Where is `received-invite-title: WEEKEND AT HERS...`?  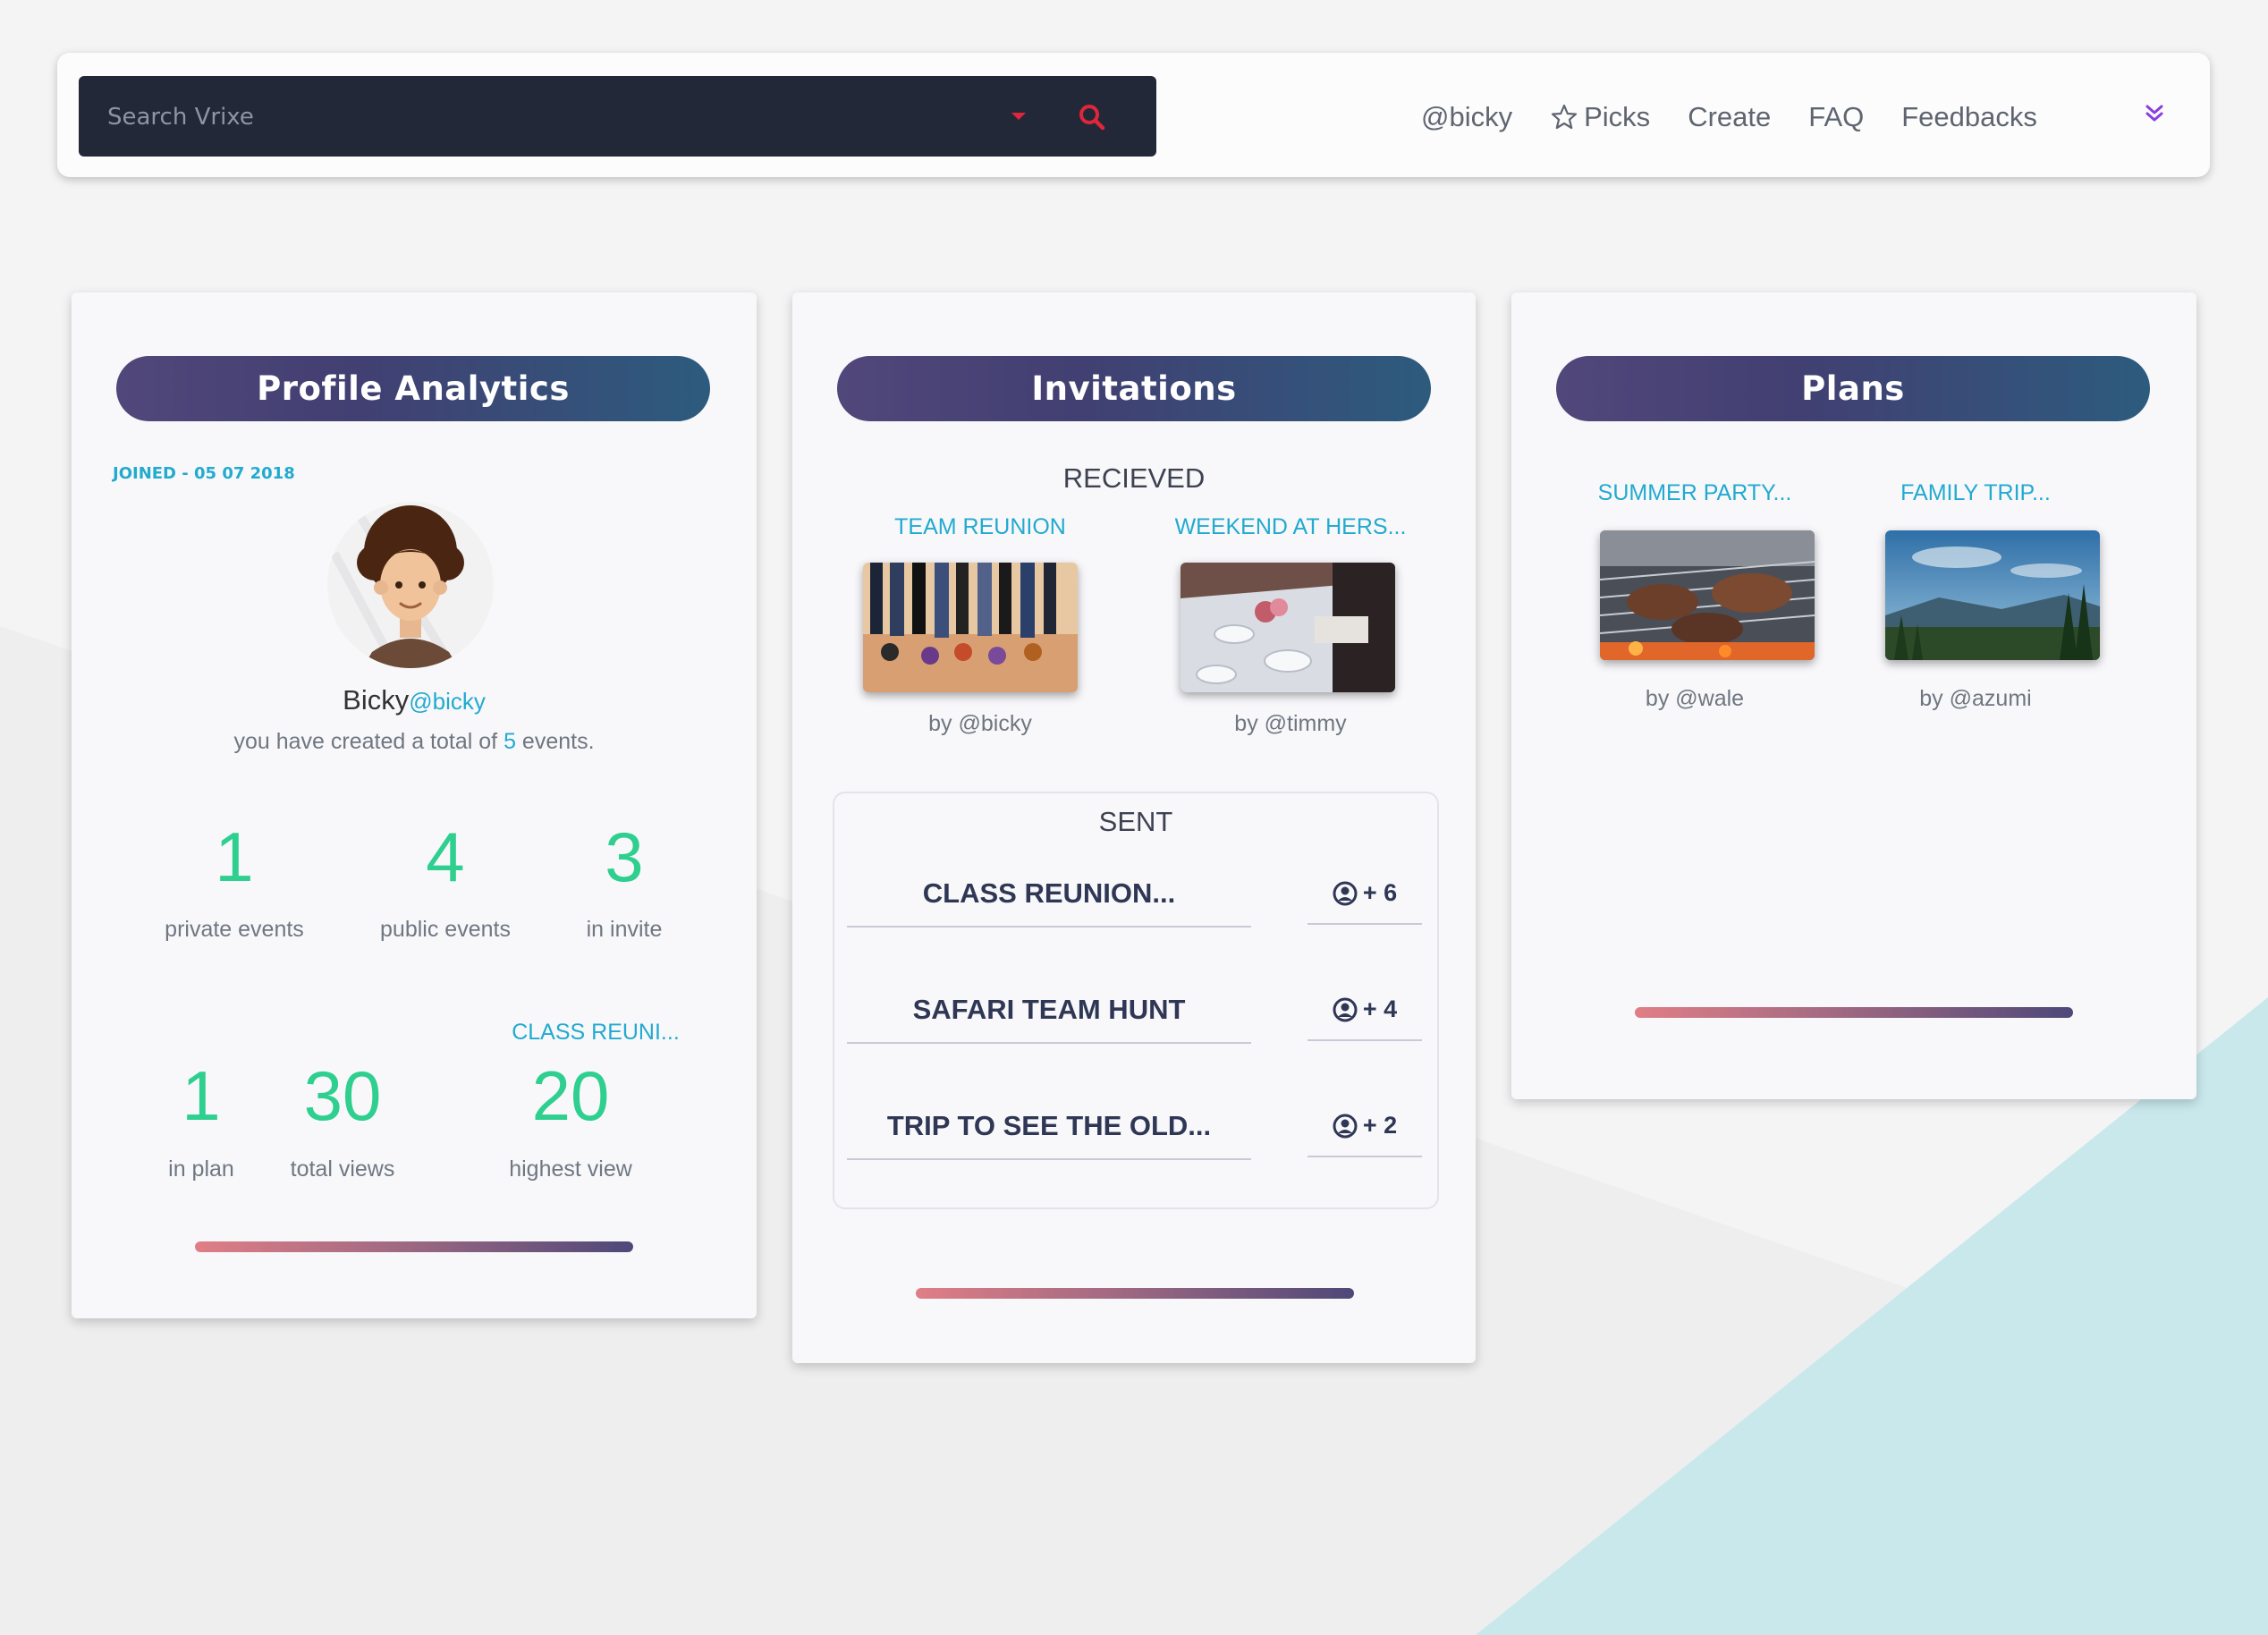
received-invite-title: WEEKEND AT HERS... is located at coordinates (1290, 527).